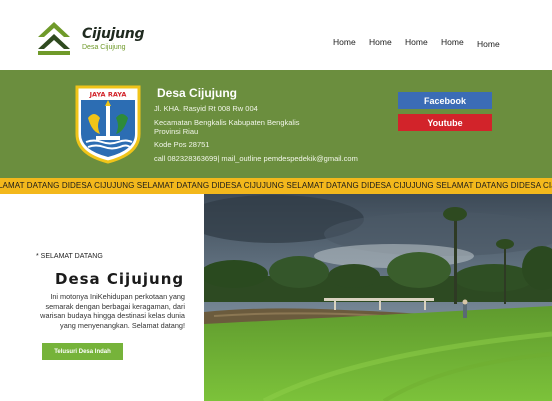 This screenshot has height=401, width=552. What do you see at coordinates (54, 38) in the screenshot?
I see `chevron-up-logo-icon` at bounding box center [54, 38].